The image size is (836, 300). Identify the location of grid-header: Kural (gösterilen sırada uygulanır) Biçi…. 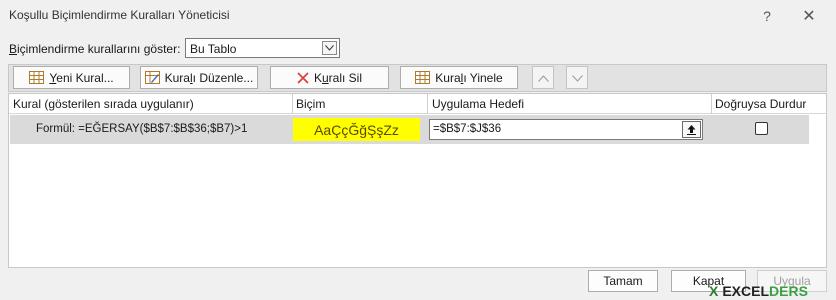
(417, 104).